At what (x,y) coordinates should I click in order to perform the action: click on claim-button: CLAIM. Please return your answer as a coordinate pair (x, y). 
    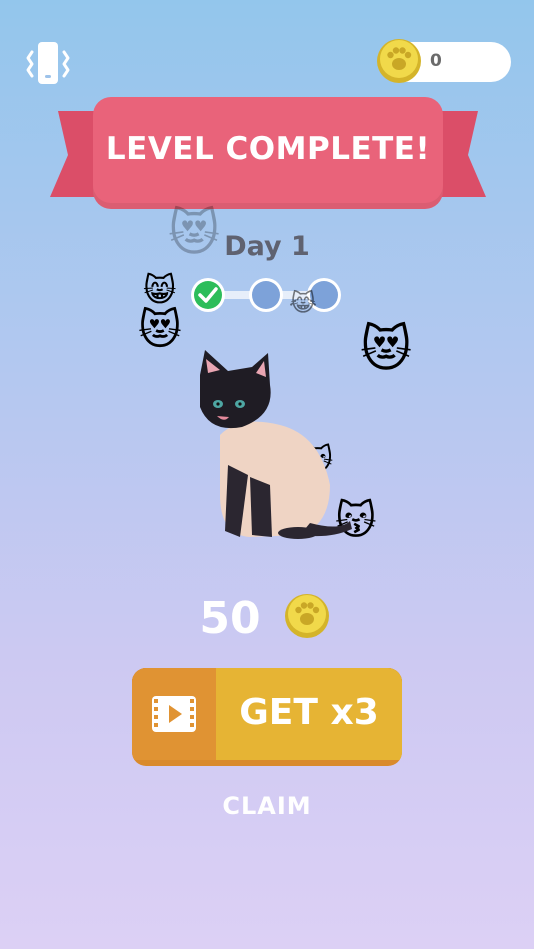
    Looking at the image, I should click on (267, 806).